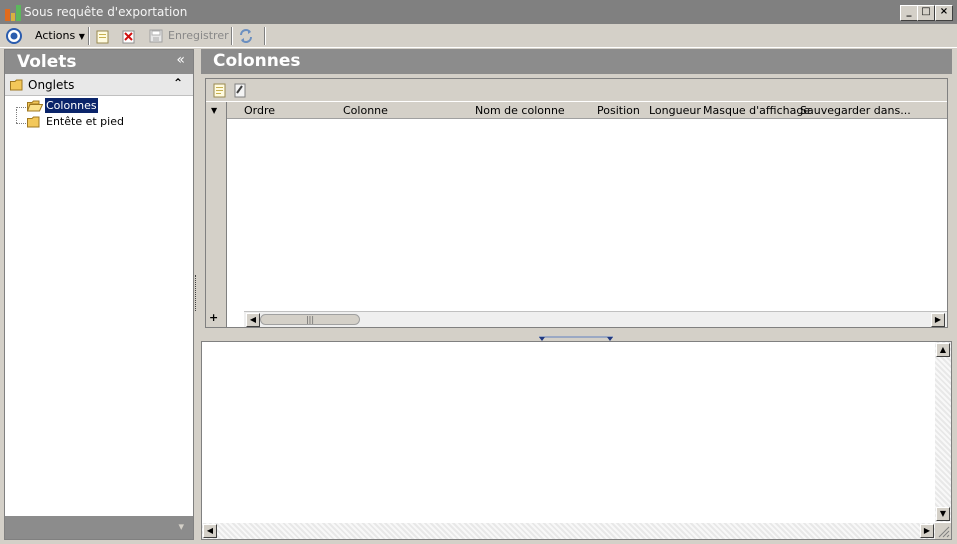 This screenshot has height=544, width=957. Describe the element at coordinates (246, 37) in the screenshot. I see `refresh-icon` at that location.